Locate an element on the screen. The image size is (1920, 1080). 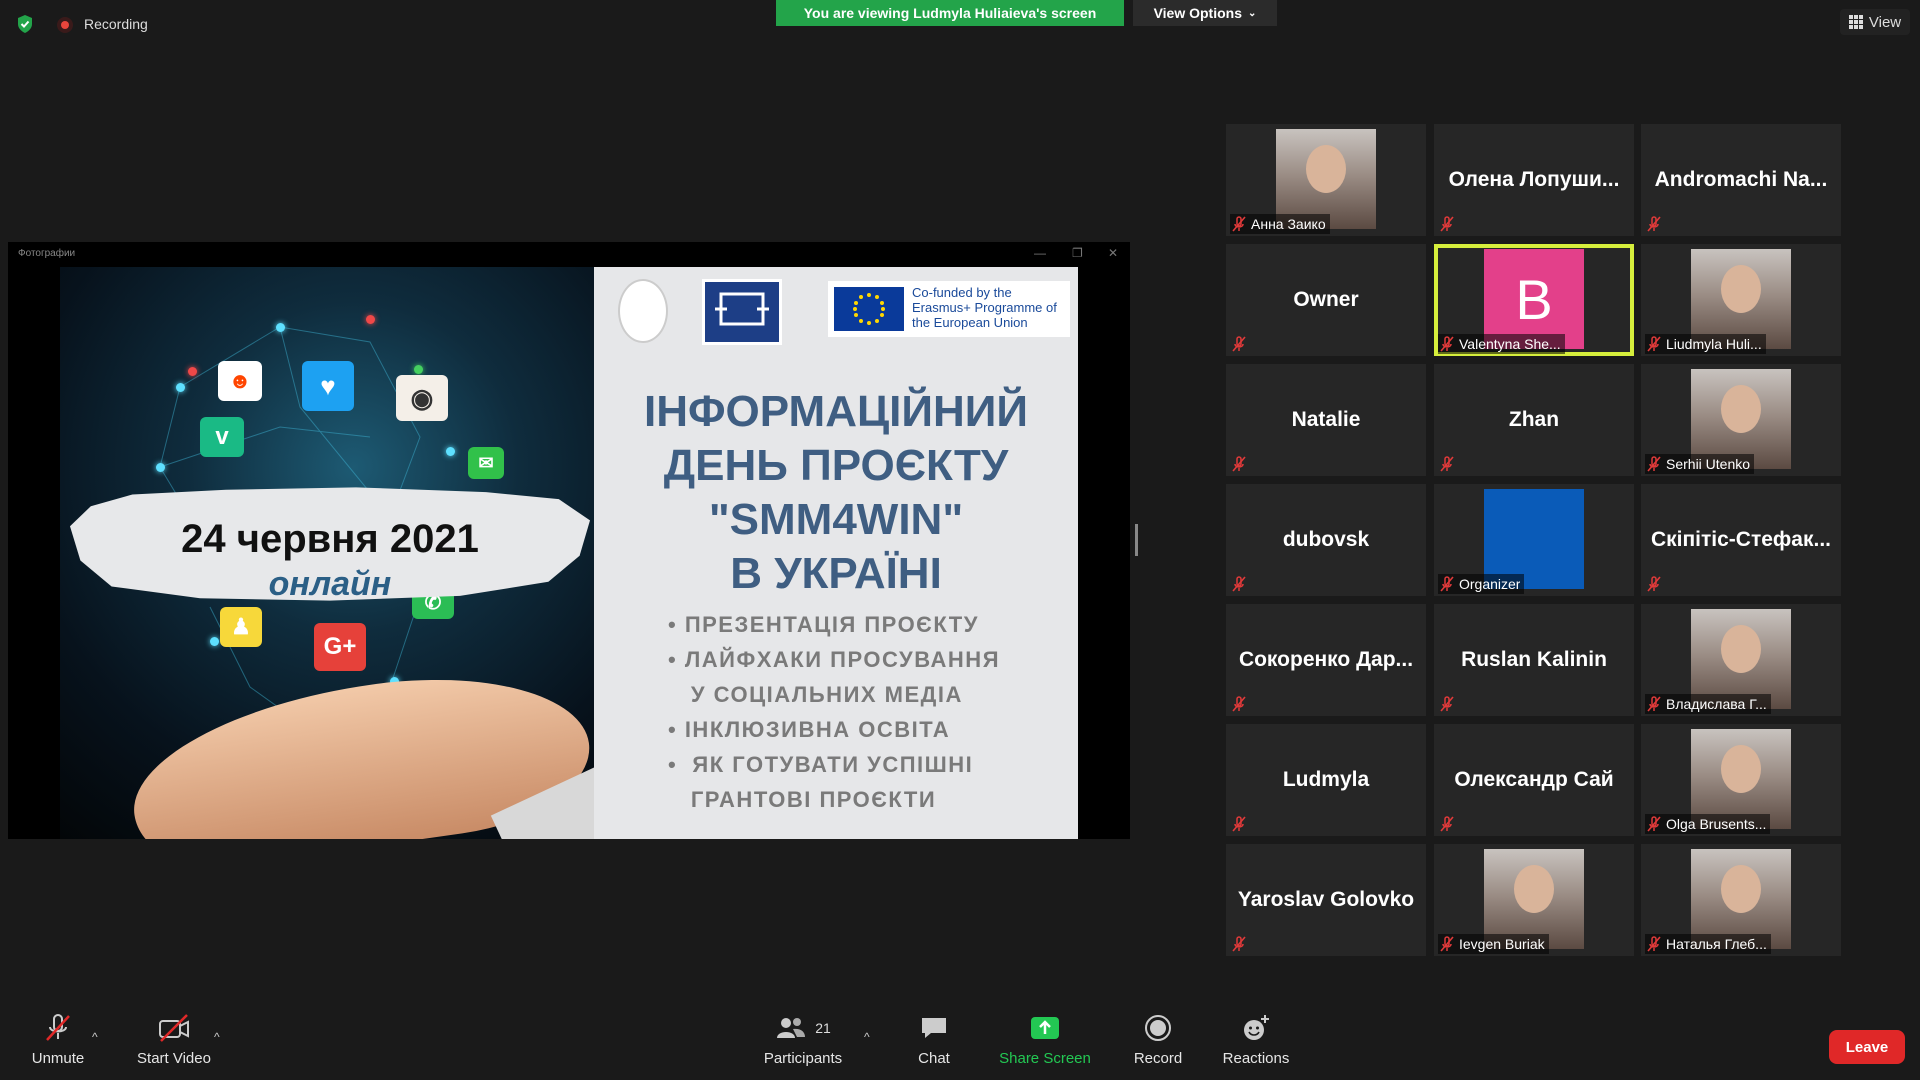
participant-tile: Natalie is located at coordinates (1326, 420).